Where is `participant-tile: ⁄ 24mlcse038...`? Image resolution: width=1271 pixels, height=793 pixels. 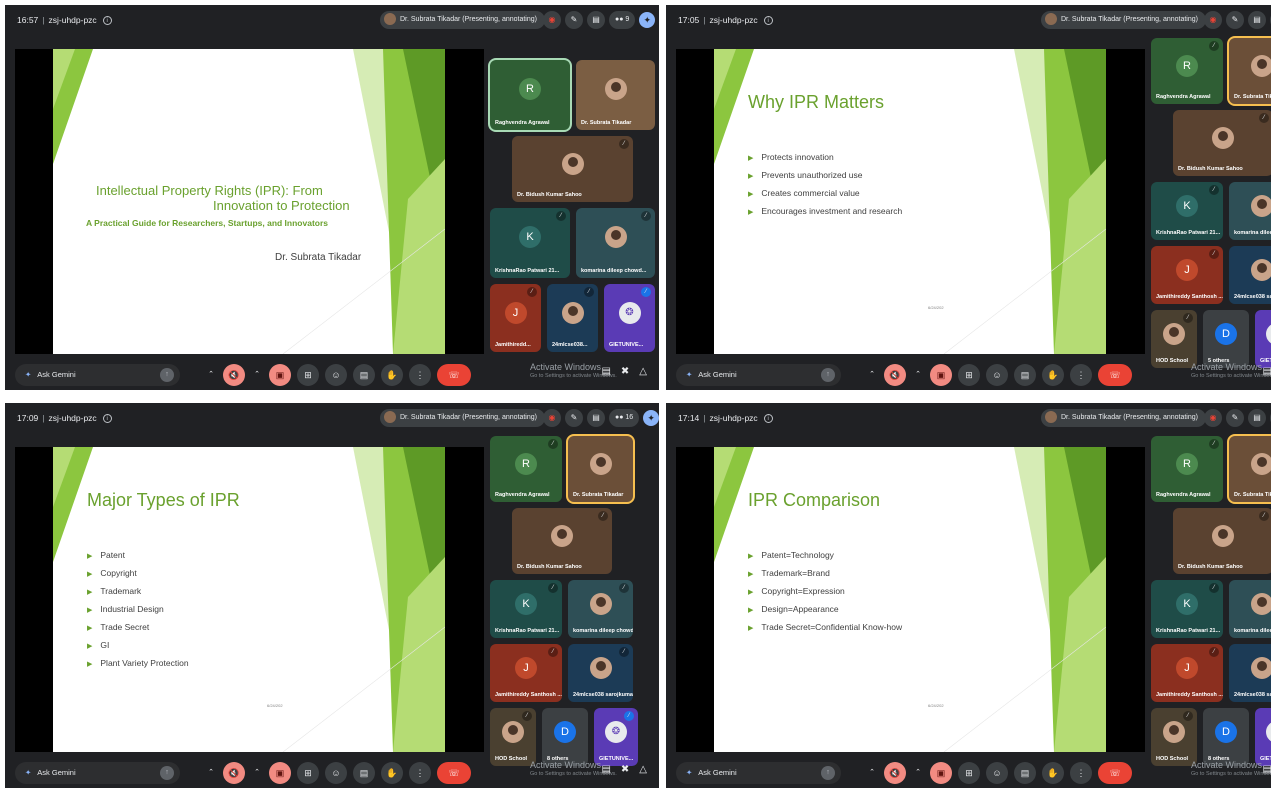
participant-tile: ⁄ 24mlcse038... is located at coordinates (572, 318).